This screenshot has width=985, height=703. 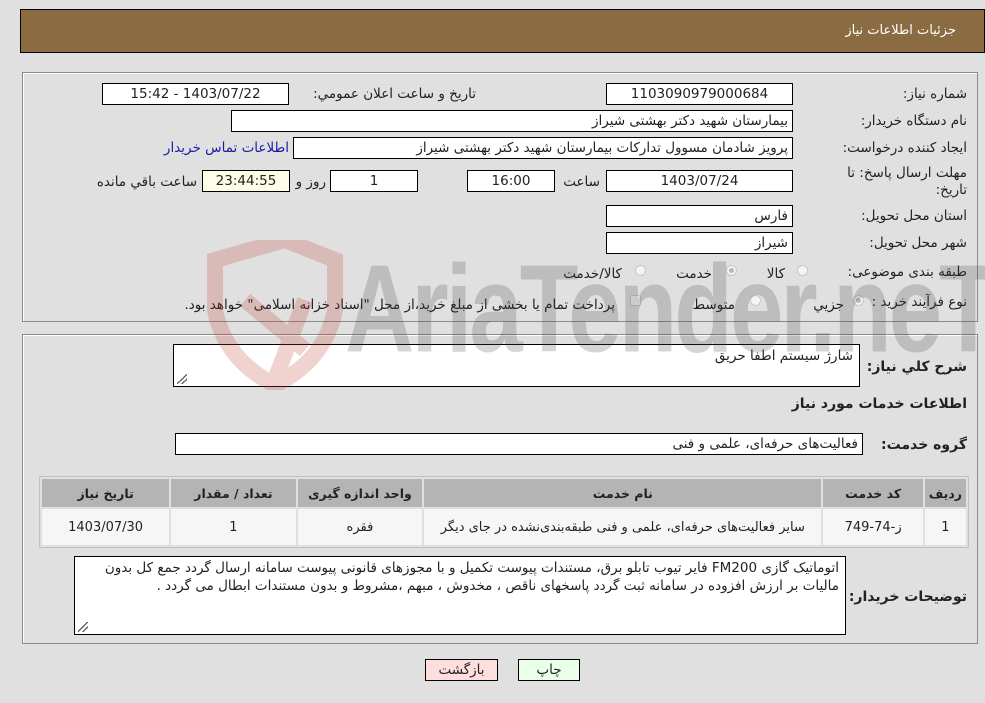 What do you see at coordinates (461, 670) in the screenshot?
I see `back-button: بازگشت` at bounding box center [461, 670].